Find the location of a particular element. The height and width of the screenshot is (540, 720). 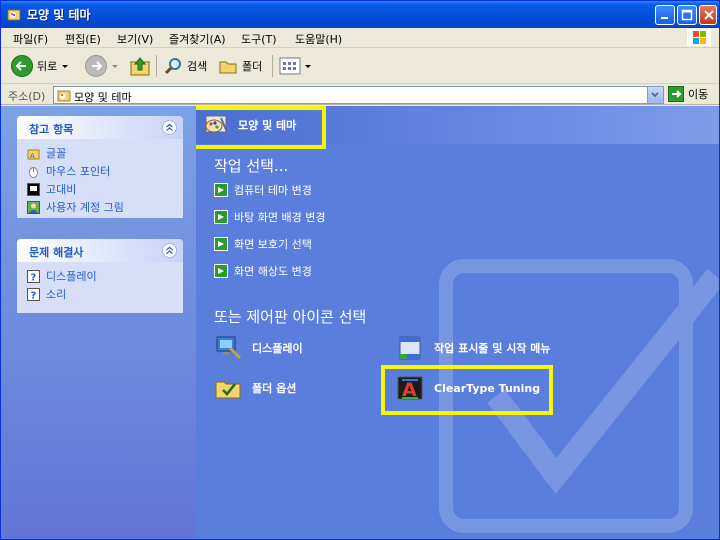

see-also-label: 마우스 포인터 is located at coordinates (78, 171).